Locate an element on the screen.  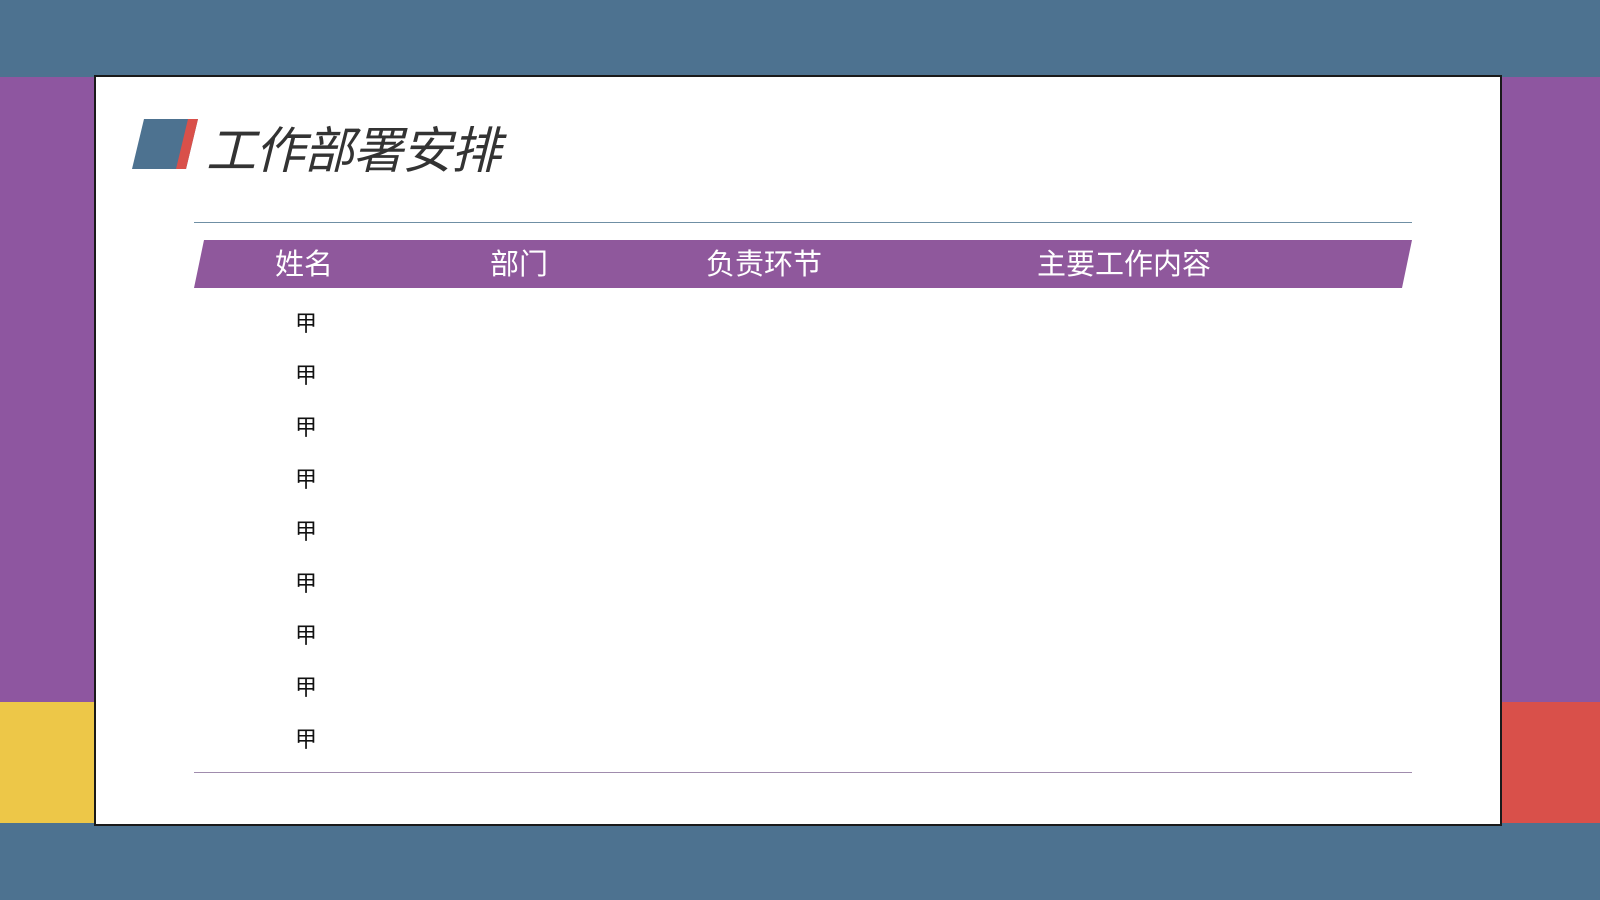
header-responsibility: 负责环节 is located at coordinates (763, 264).